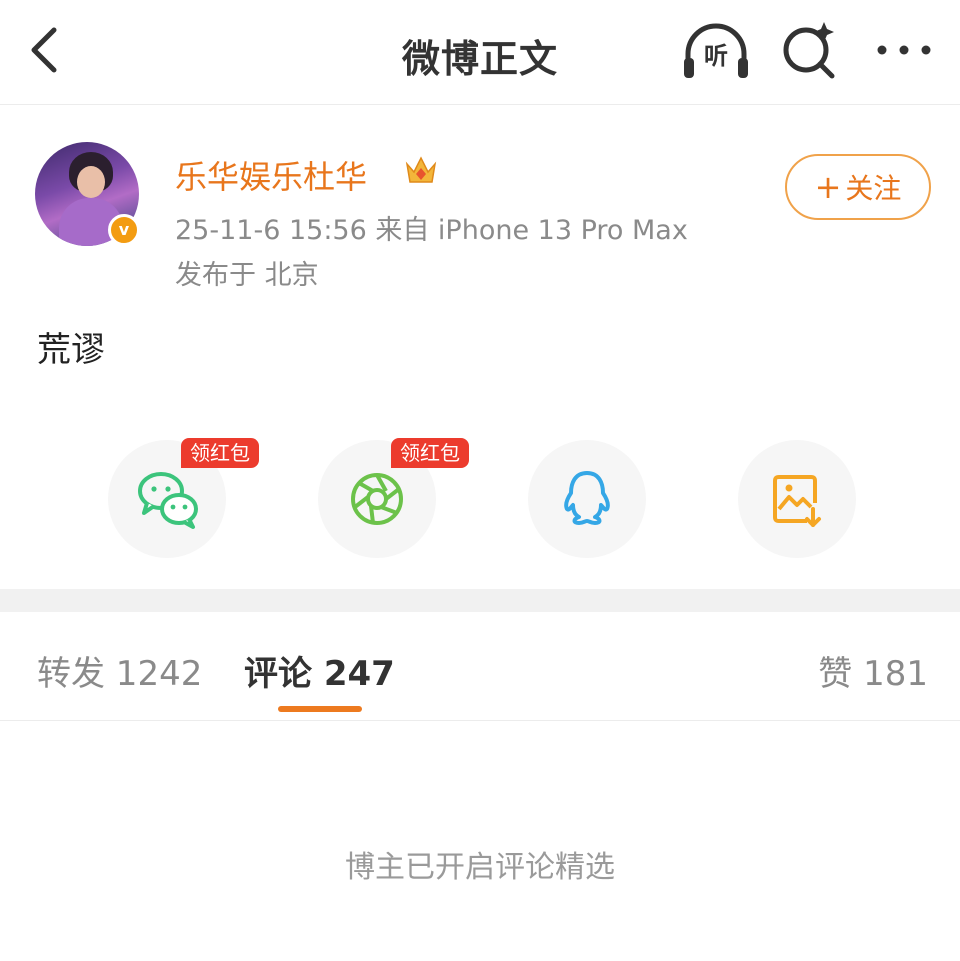 The height and width of the screenshot is (961, 960). What do you see at coordinates (119, 670) in the screenshot?
I see `tab-repost: 转发 1242` at bounding box center [119, 670].